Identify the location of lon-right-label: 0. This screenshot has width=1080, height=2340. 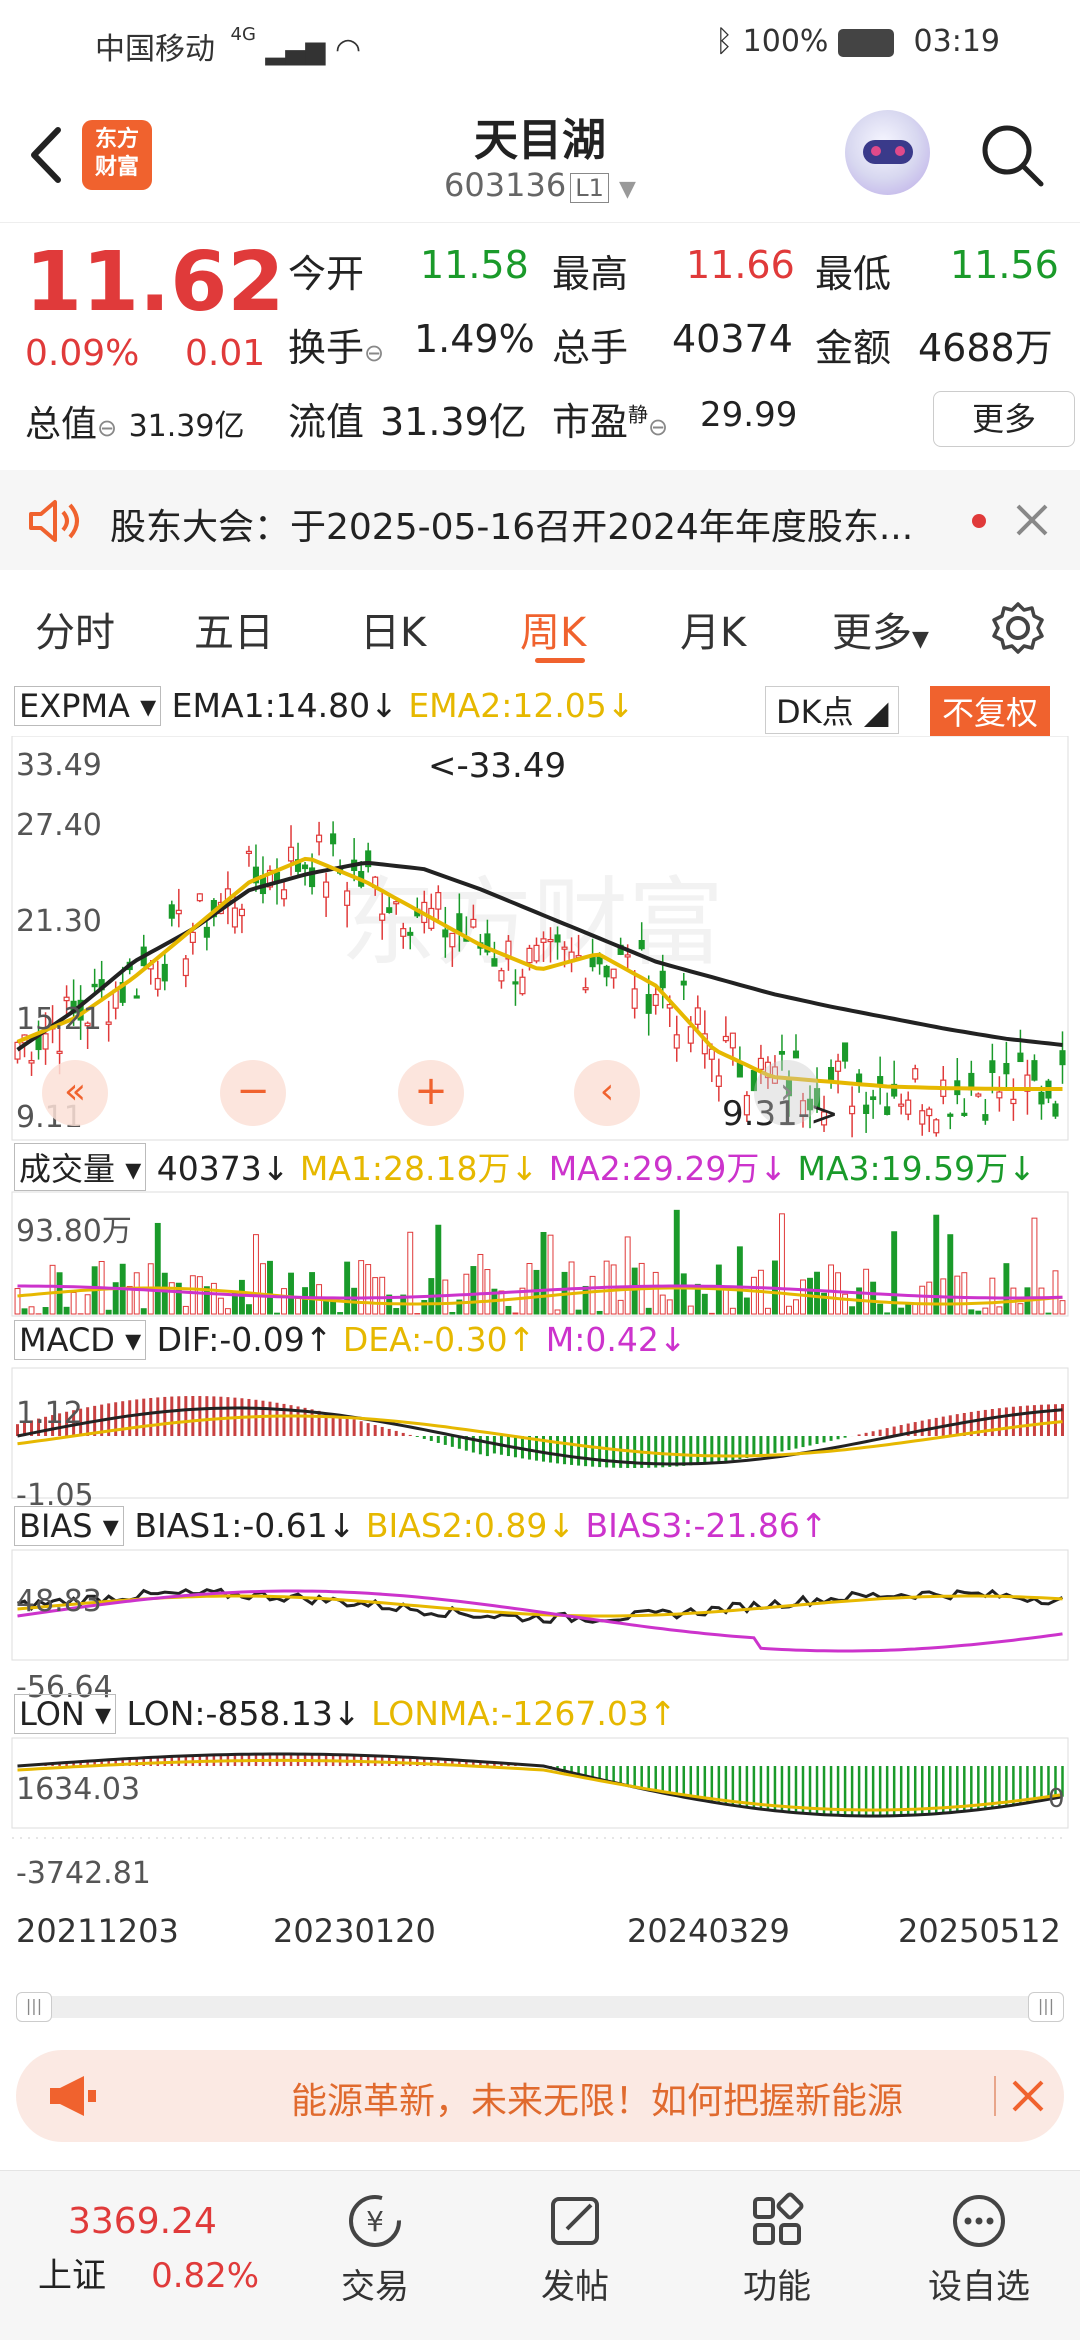
(1056, 1799).